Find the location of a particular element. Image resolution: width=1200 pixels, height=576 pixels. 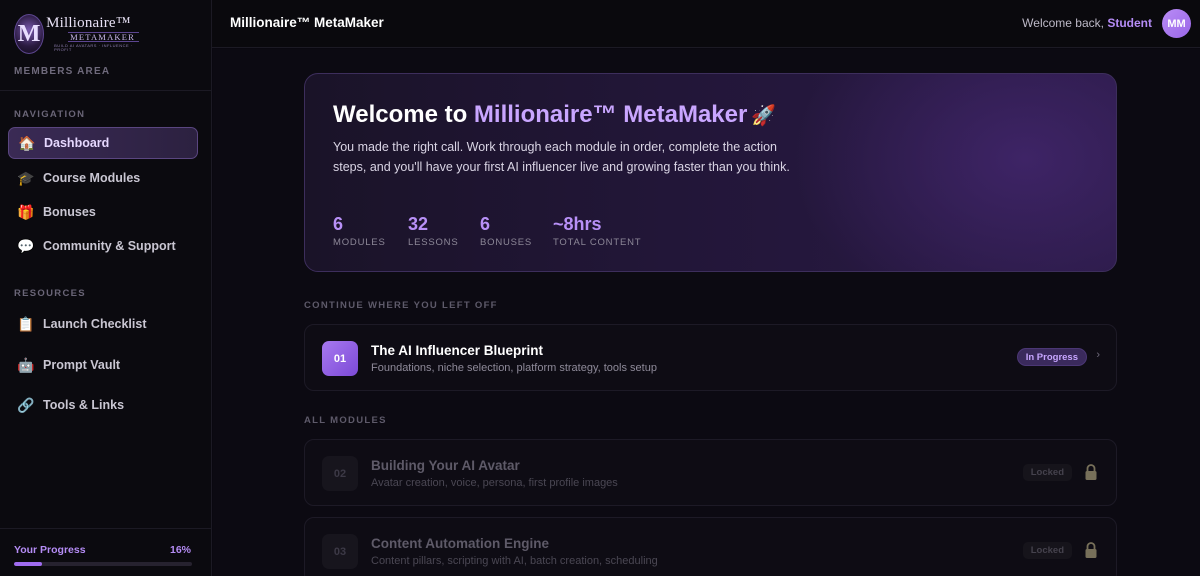

sidebar-item-label: Course Modules is located at coordinates (92, 178).